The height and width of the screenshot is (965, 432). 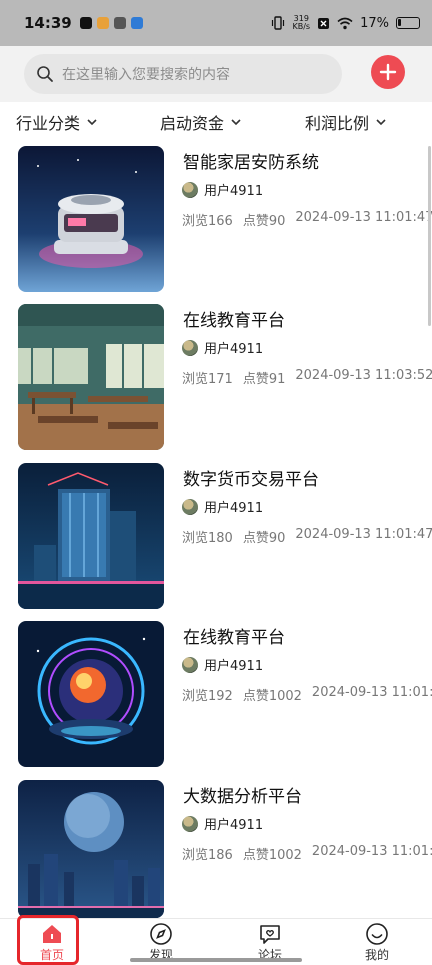 I want to click on profile-icon, so click(x=377, y=934).